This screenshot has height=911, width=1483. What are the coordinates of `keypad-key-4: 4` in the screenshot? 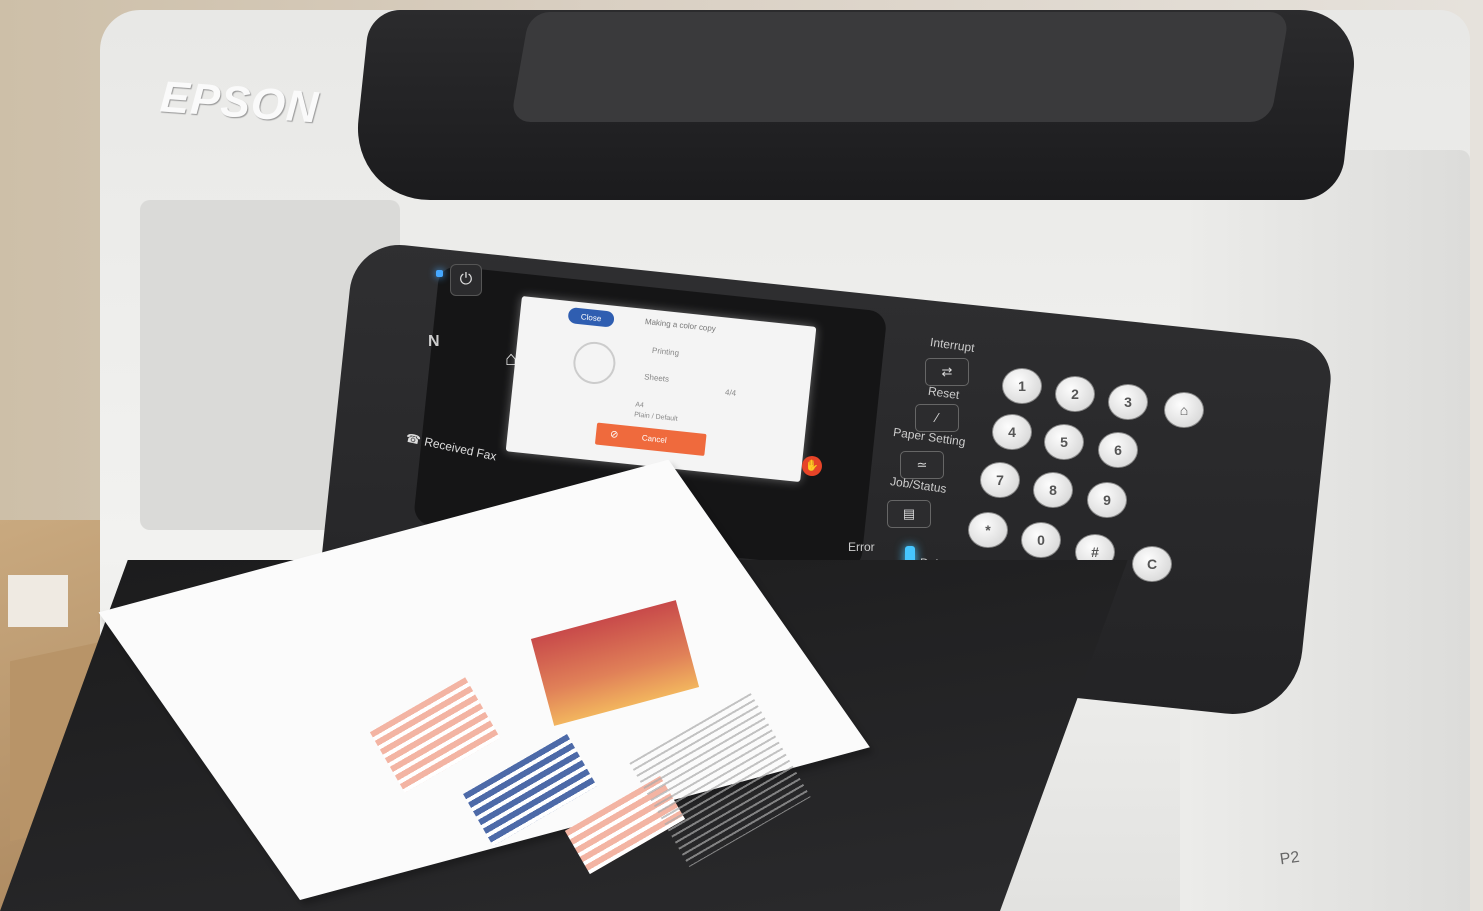 It's located at (1012, 432).